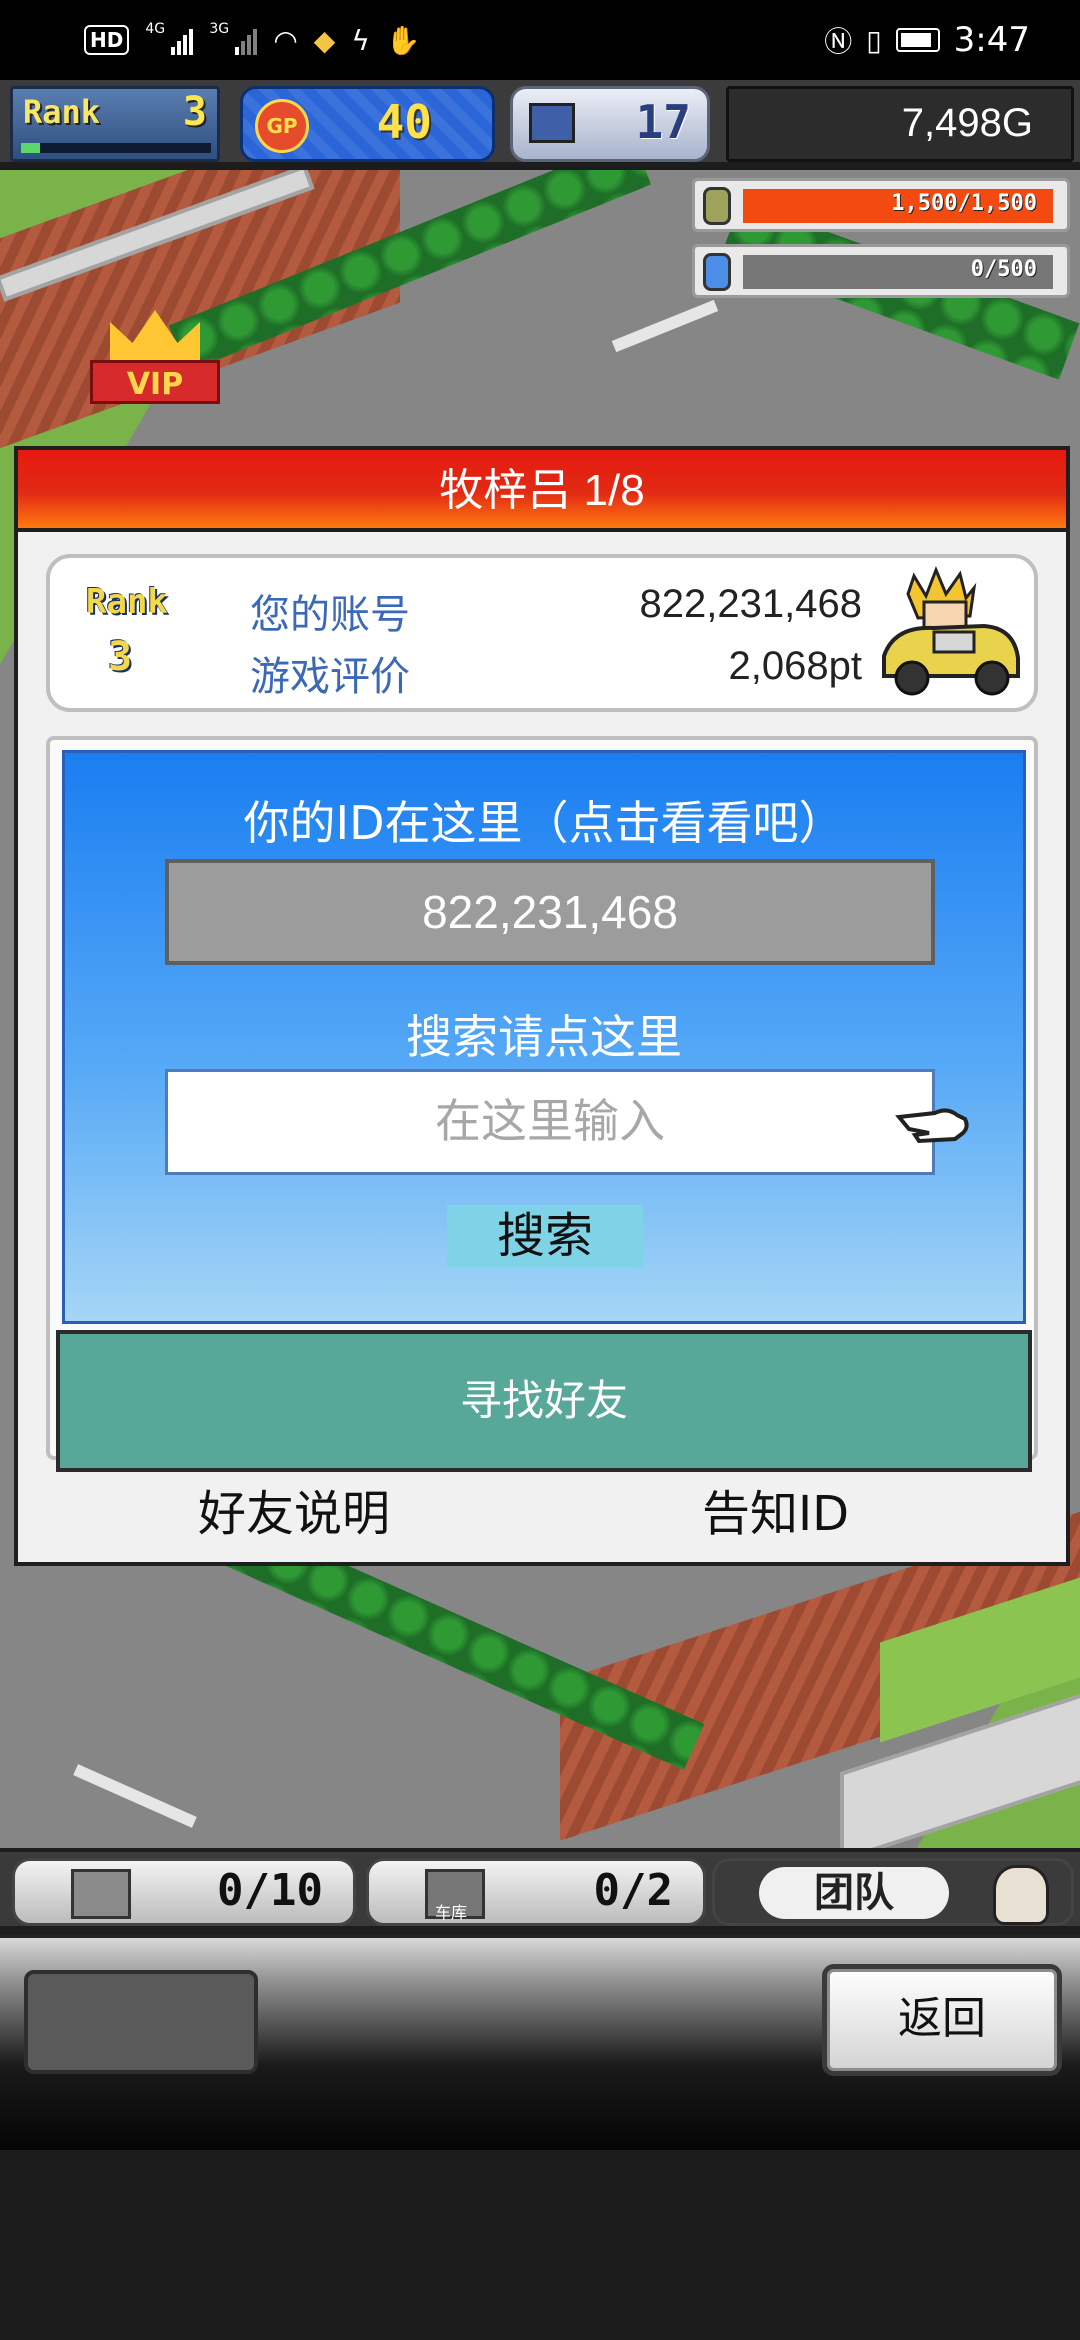  I want to click on status-bar: HD 4G 3G ◠ ◆ ϟ ✋ Ⓝ ▯ 3:47, so click(540, 40).